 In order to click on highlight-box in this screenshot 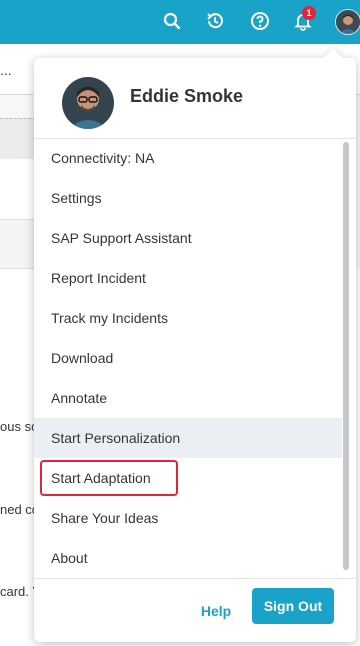, I will do `click(109, 478)`.